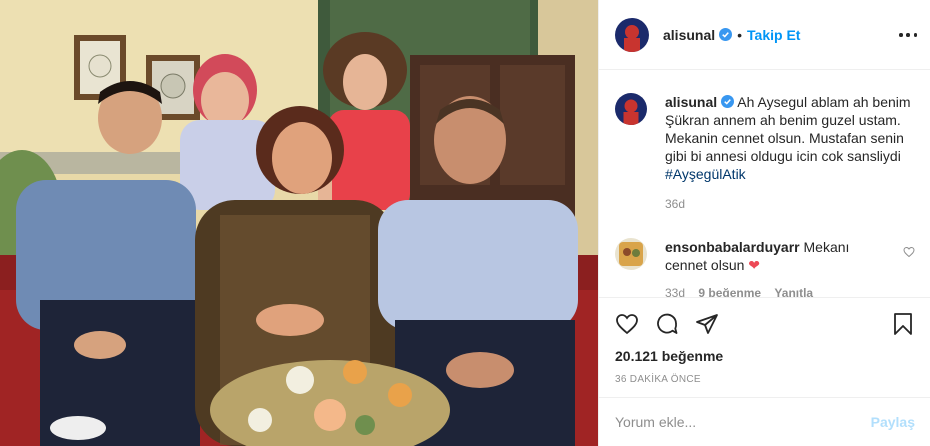 This screenshot has height=446, width=930. Describe the element at coordinates (765, 324) in the screenshot. I see `action-icons` at that location.